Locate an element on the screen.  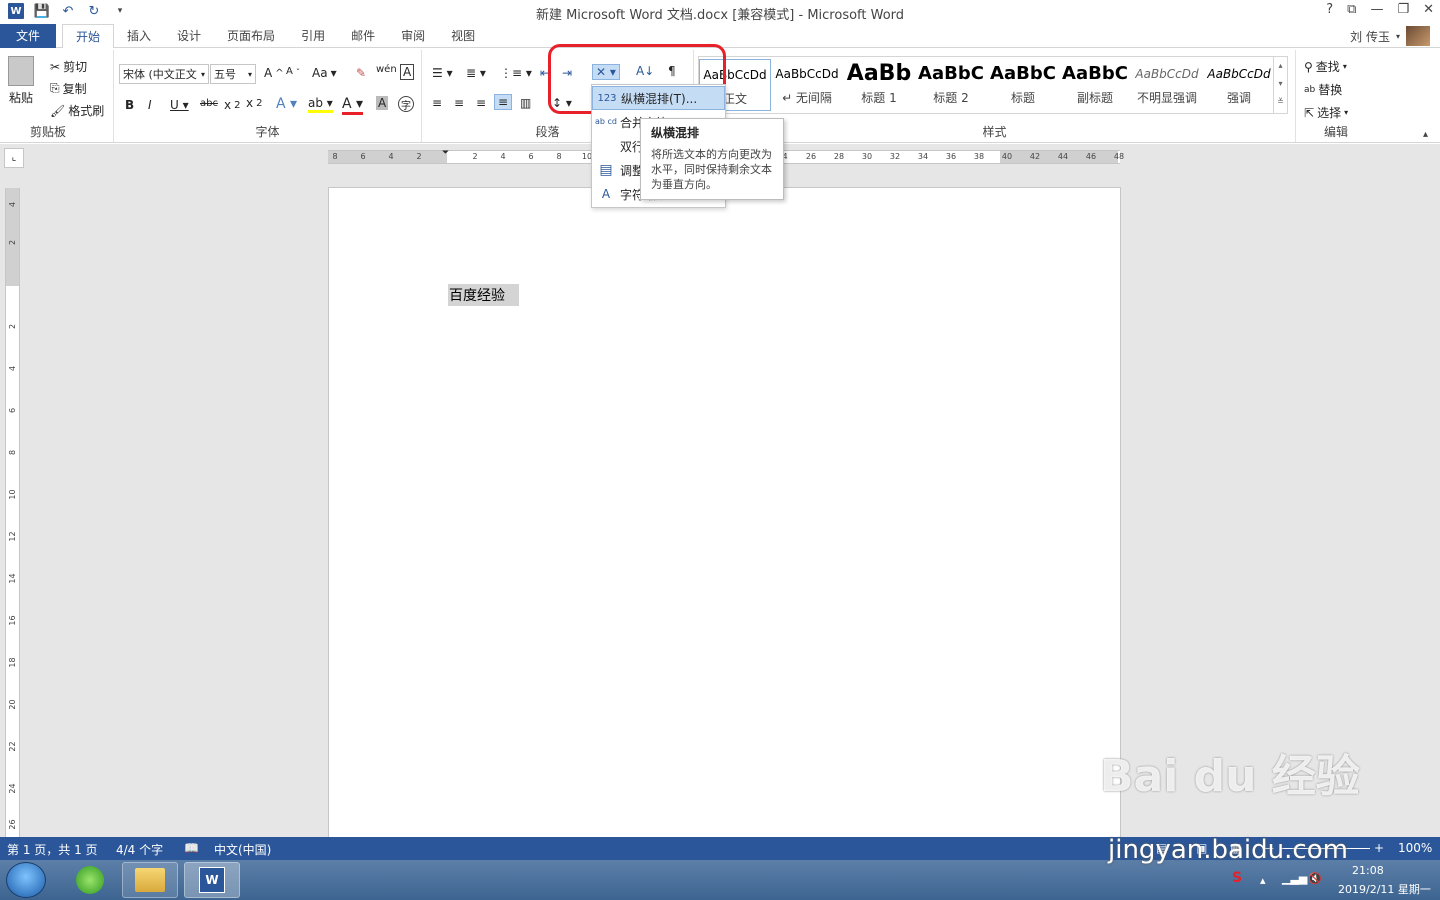
clipboard-group: 粘贴 ✂ 剪切 ⎘ 复制 🖌 格式刷 剪贴板 is located at coordinates (57, 96).